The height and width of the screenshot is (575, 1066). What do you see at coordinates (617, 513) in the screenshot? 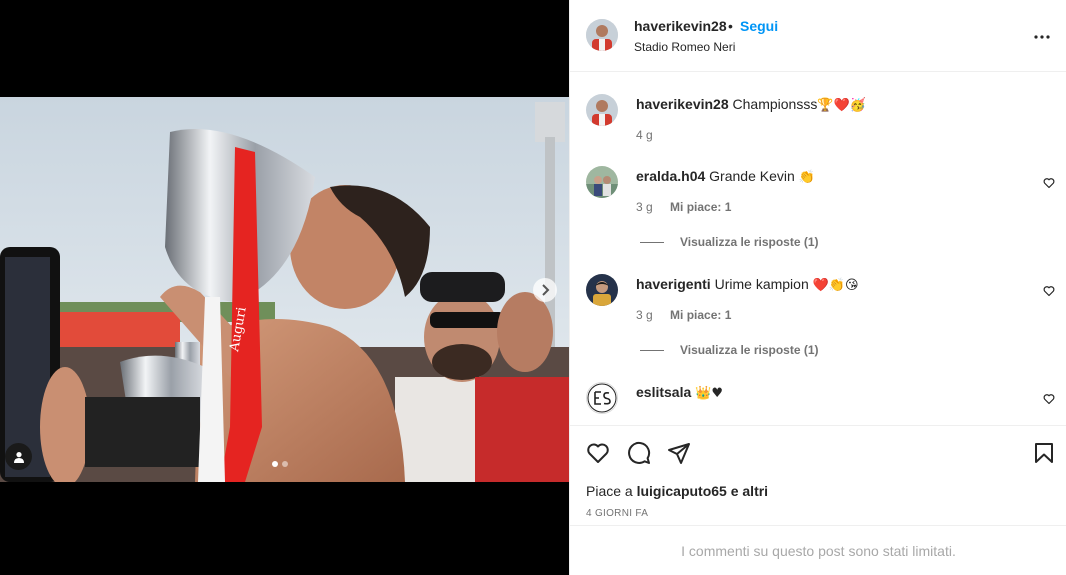
I see `post-date: 4 GIORNI FA` at bounding box center [617, 513].